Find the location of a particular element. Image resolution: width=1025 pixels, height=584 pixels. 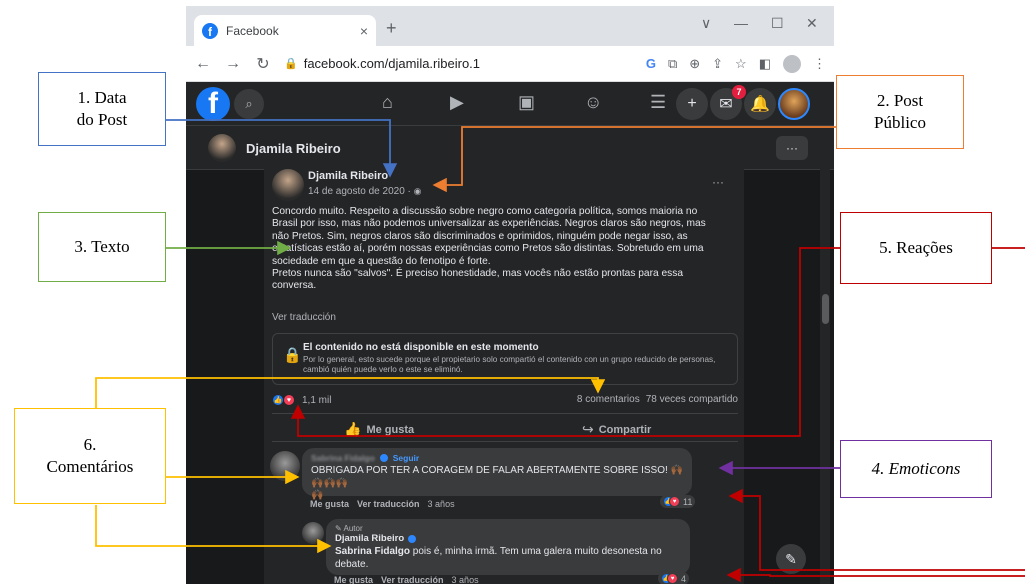

comment-time: 3 años is located at coordinates (441, 504).